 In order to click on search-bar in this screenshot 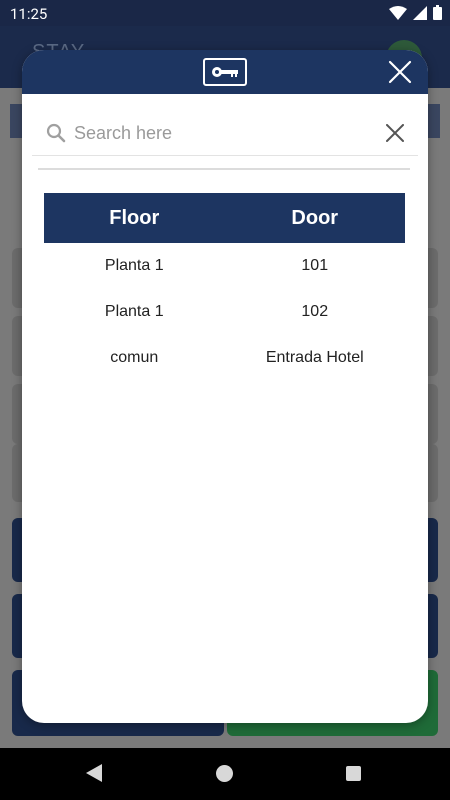, I will do `click(225, 133)`.